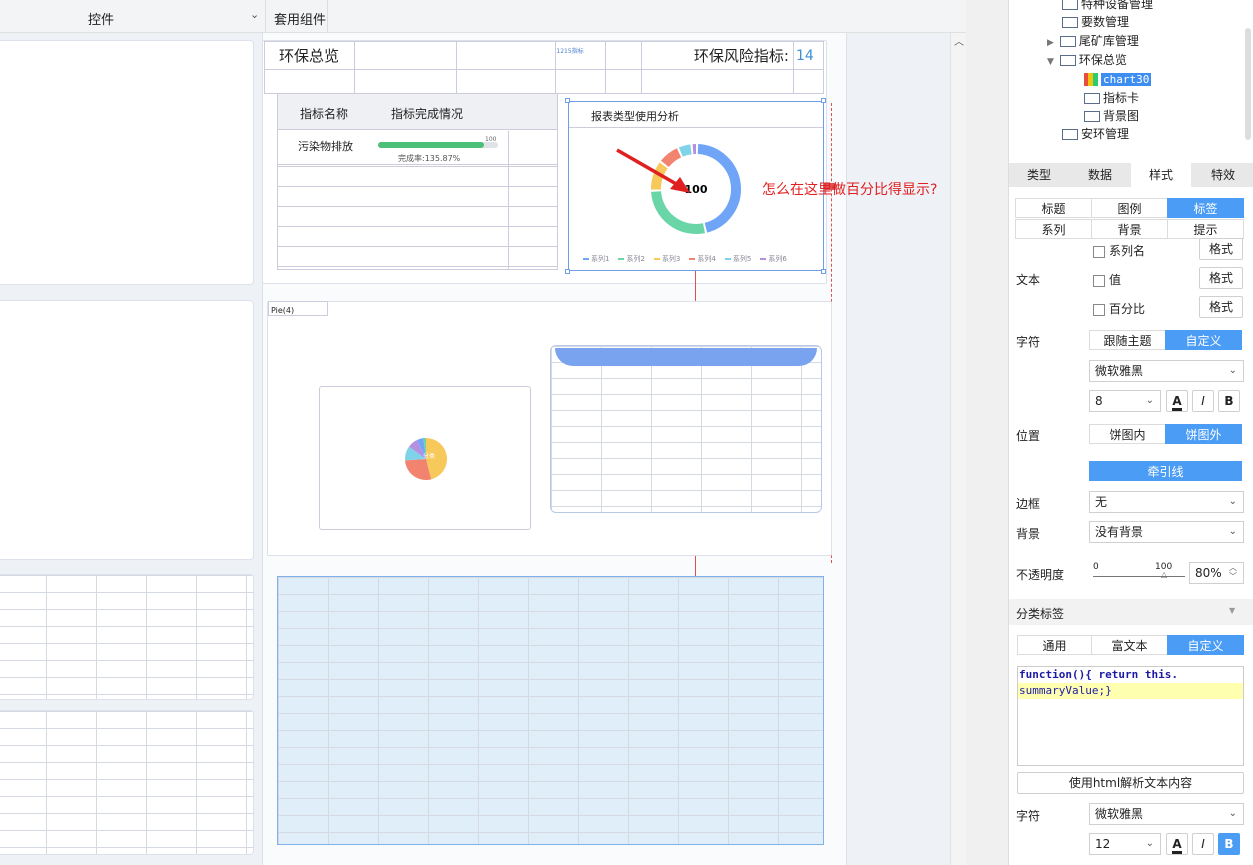 This screenshot has width=1253, height=865. What do you see at coordinates (1087, 60) in the screenshot?
I see `tree-item-env-overview: ▼ 环保总览` at bounding box center [1087, 60].